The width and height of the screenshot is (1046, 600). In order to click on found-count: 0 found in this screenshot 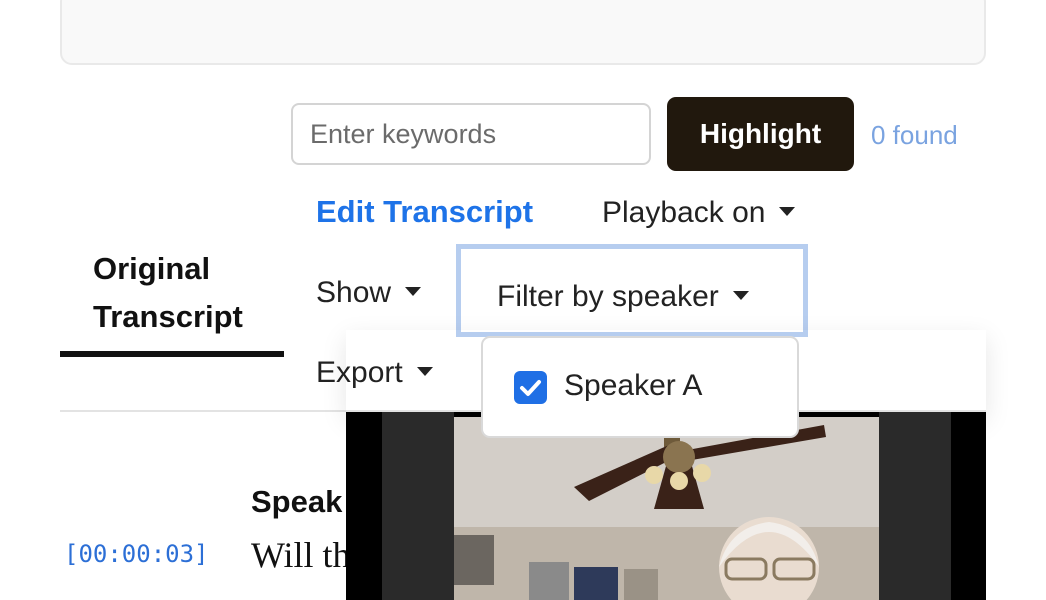, I will do `click(914, 135)`.